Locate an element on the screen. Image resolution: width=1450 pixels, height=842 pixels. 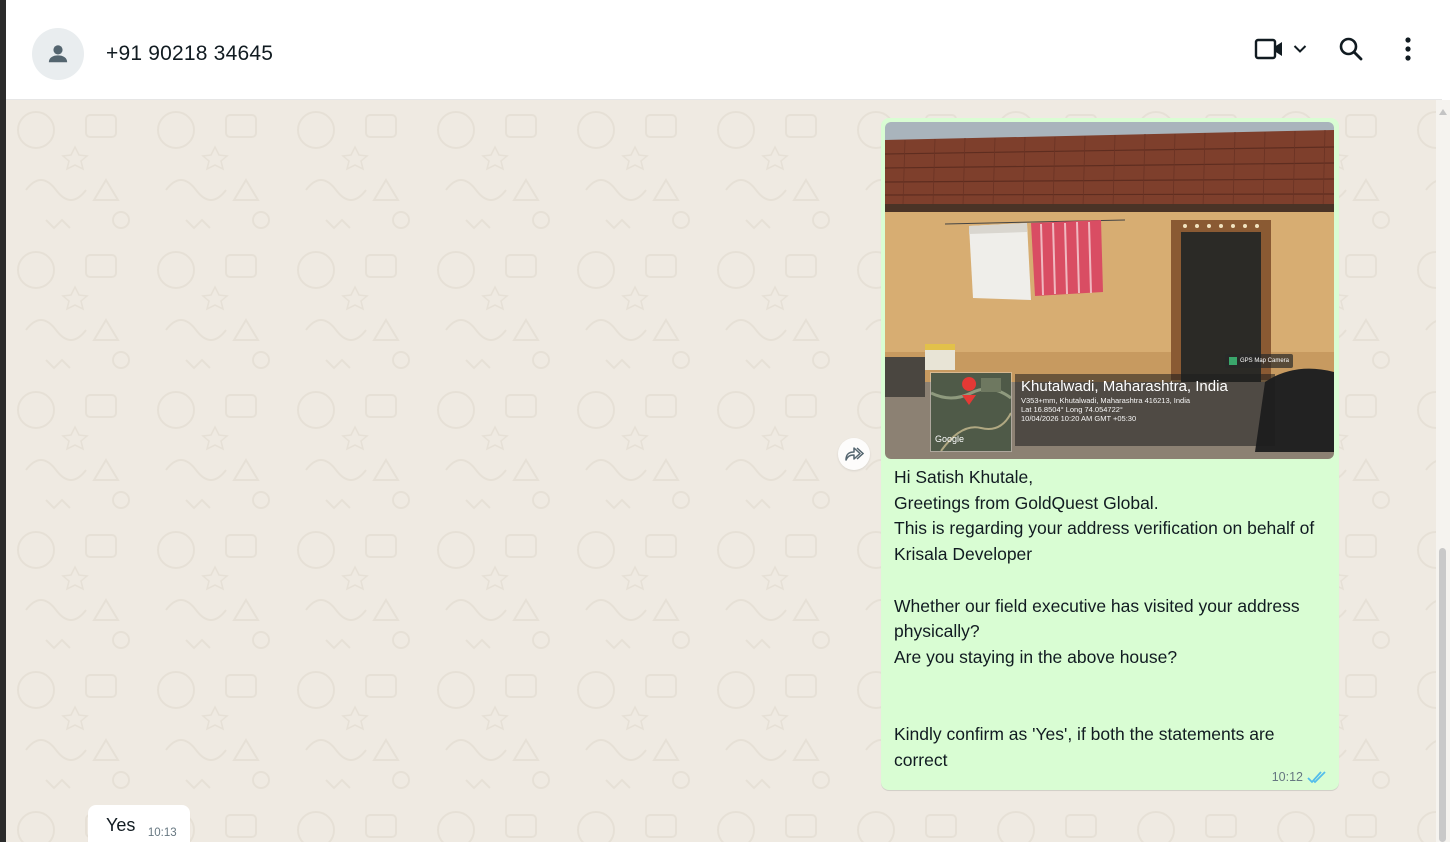
menu-button is located at coordinates (1408, 49).